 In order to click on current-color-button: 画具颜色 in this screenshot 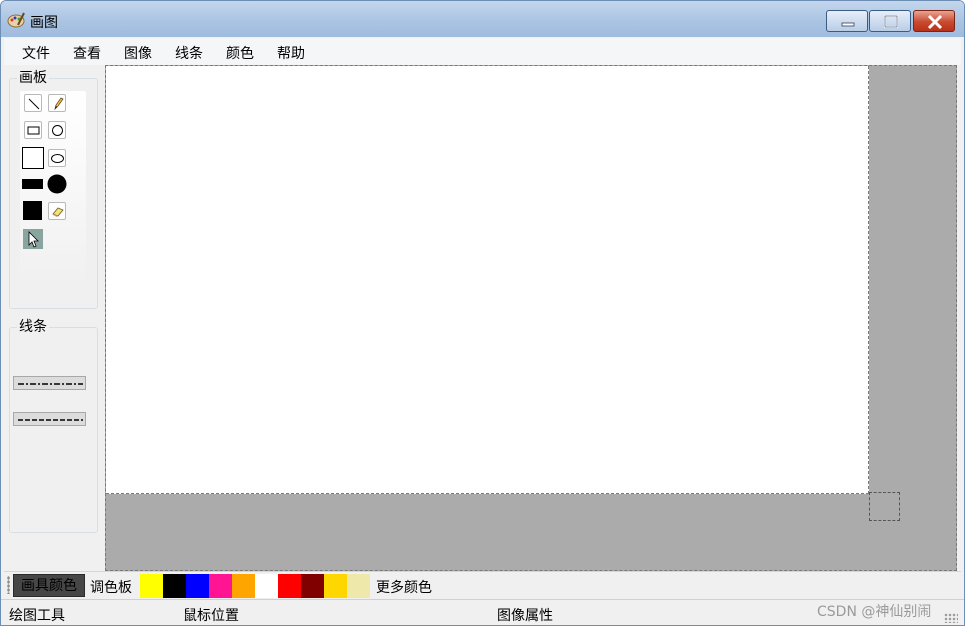, I will do `click(49, 585)`.